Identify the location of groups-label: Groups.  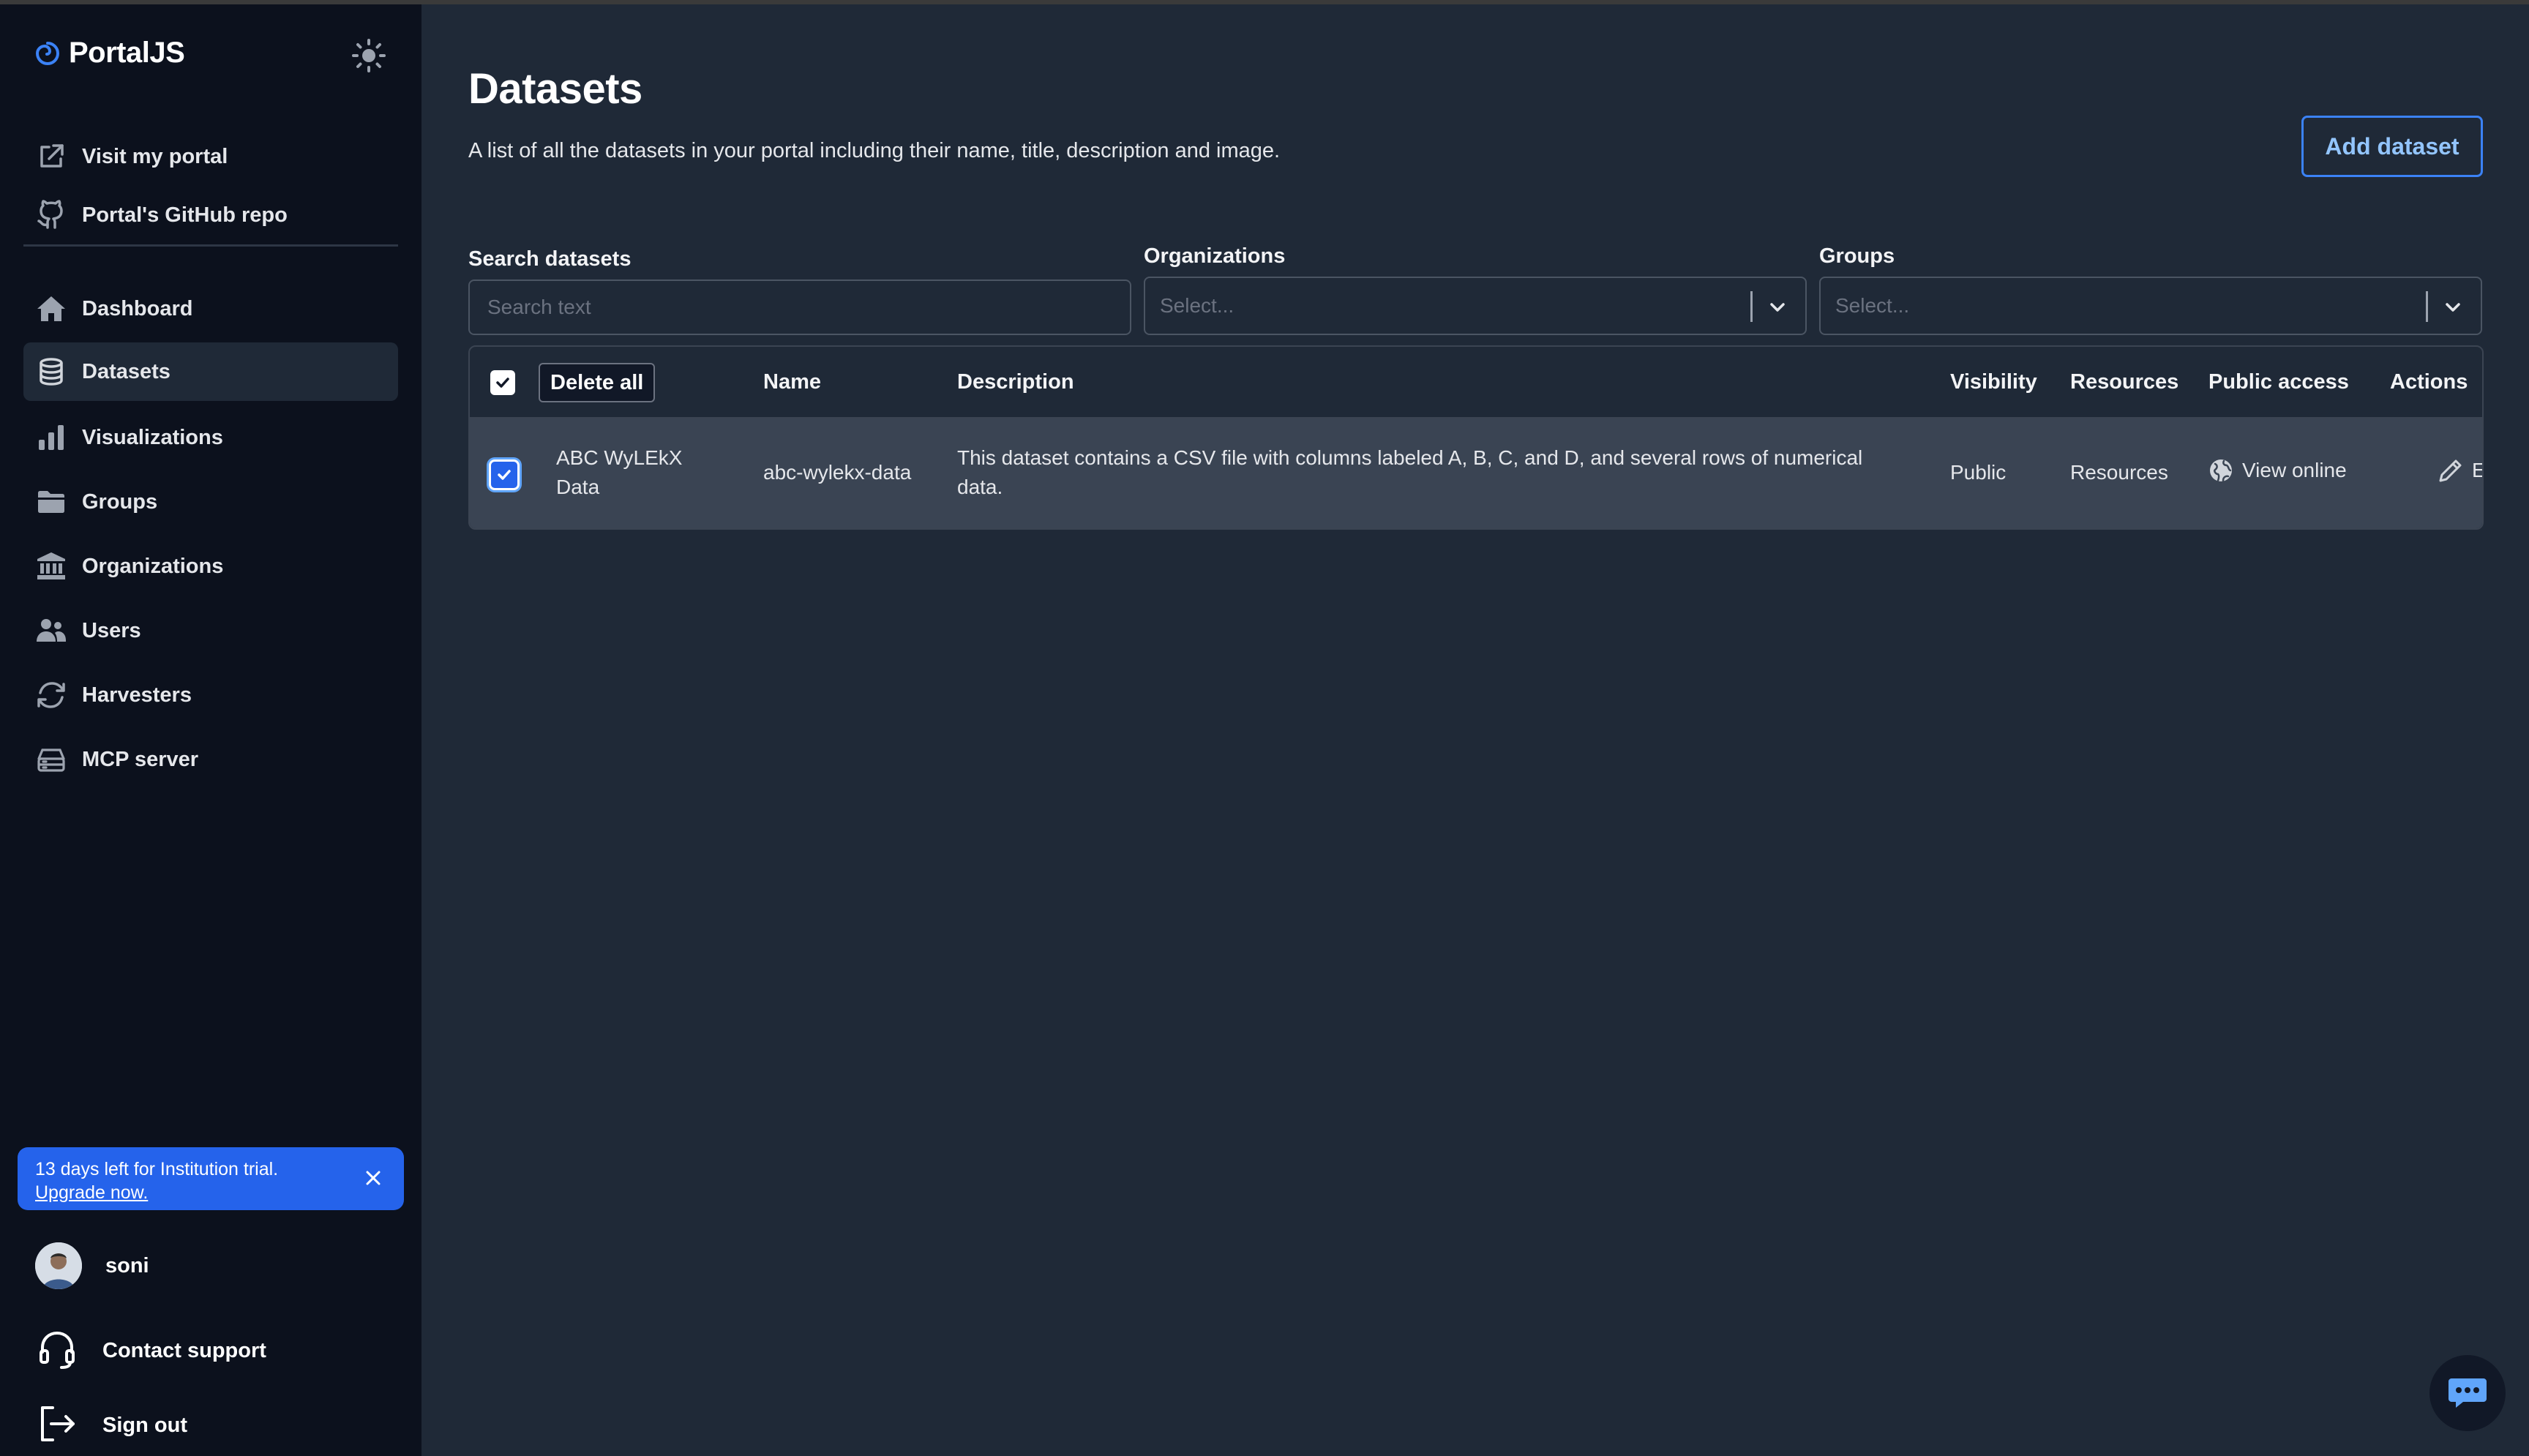
(1857, 256).